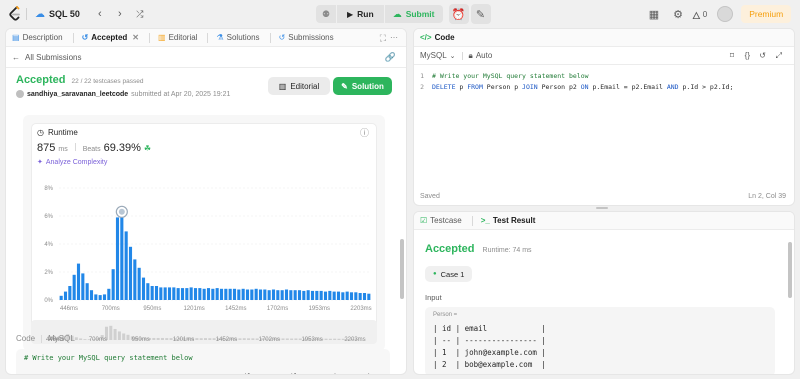 The image size is (800, 379). I want to click on analyze-complexity-link: ✦ Analyze Complexity, so click(72, 162).